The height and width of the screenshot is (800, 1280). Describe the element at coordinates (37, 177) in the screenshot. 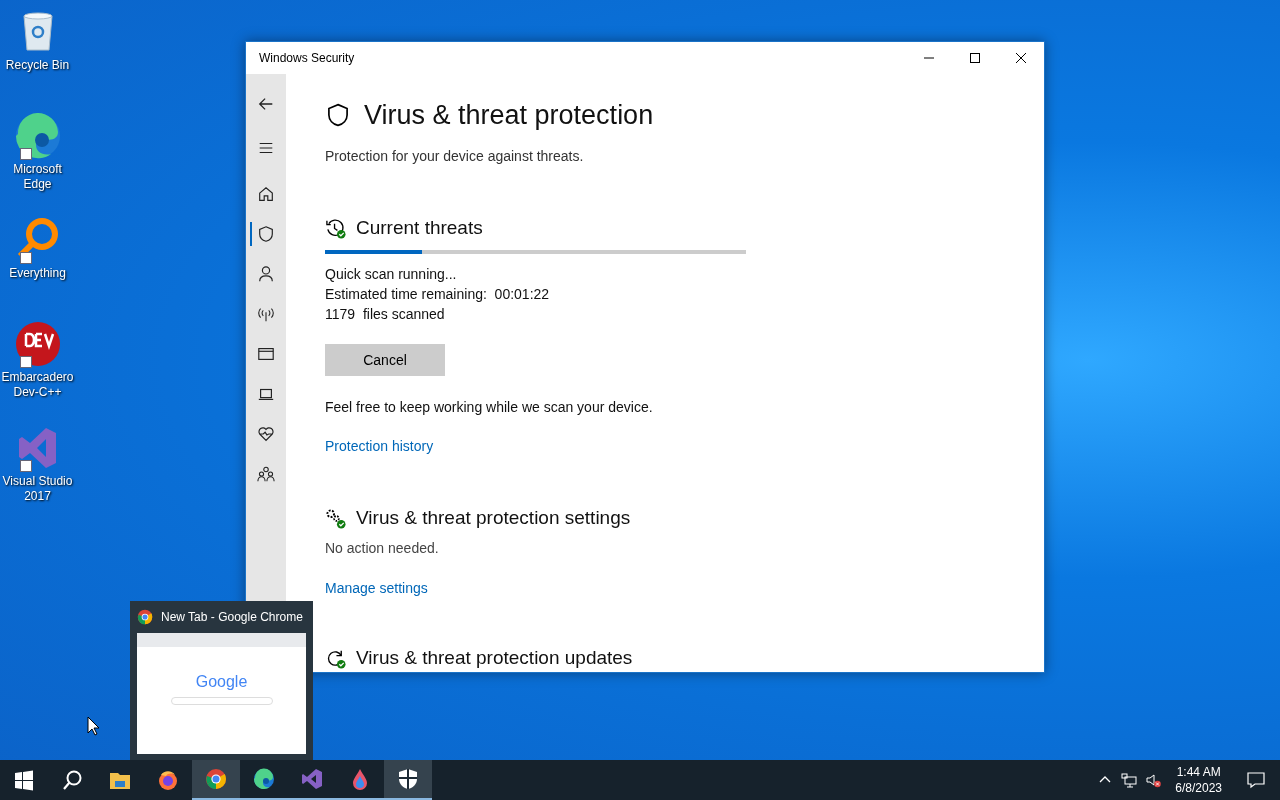

I see `desktop-icon-label: Microsoft Edge` at that location.